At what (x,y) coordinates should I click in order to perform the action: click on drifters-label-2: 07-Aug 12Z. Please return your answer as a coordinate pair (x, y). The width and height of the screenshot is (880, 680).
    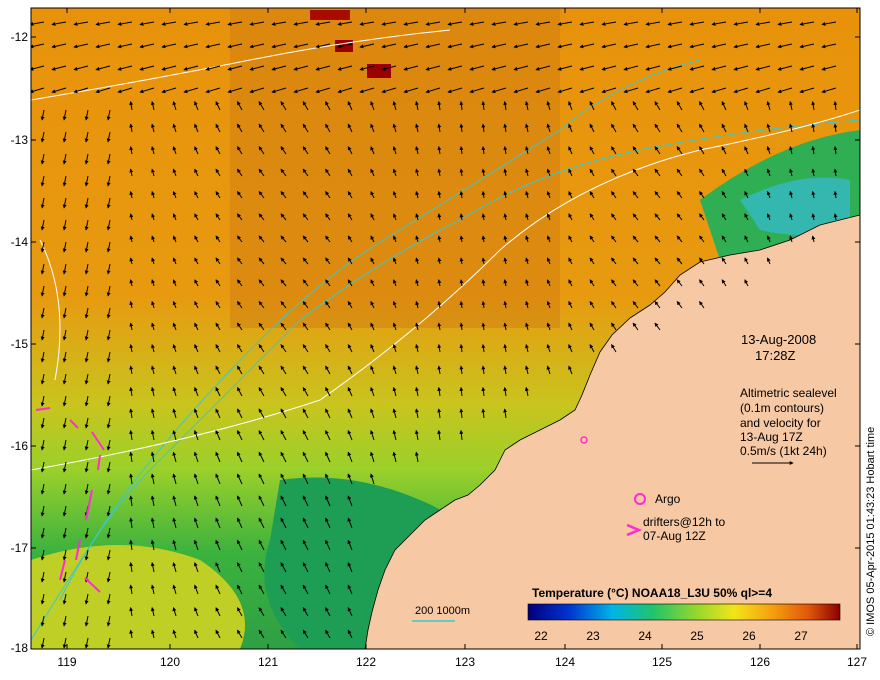
    Looking at the image, I should click on (674, 536).